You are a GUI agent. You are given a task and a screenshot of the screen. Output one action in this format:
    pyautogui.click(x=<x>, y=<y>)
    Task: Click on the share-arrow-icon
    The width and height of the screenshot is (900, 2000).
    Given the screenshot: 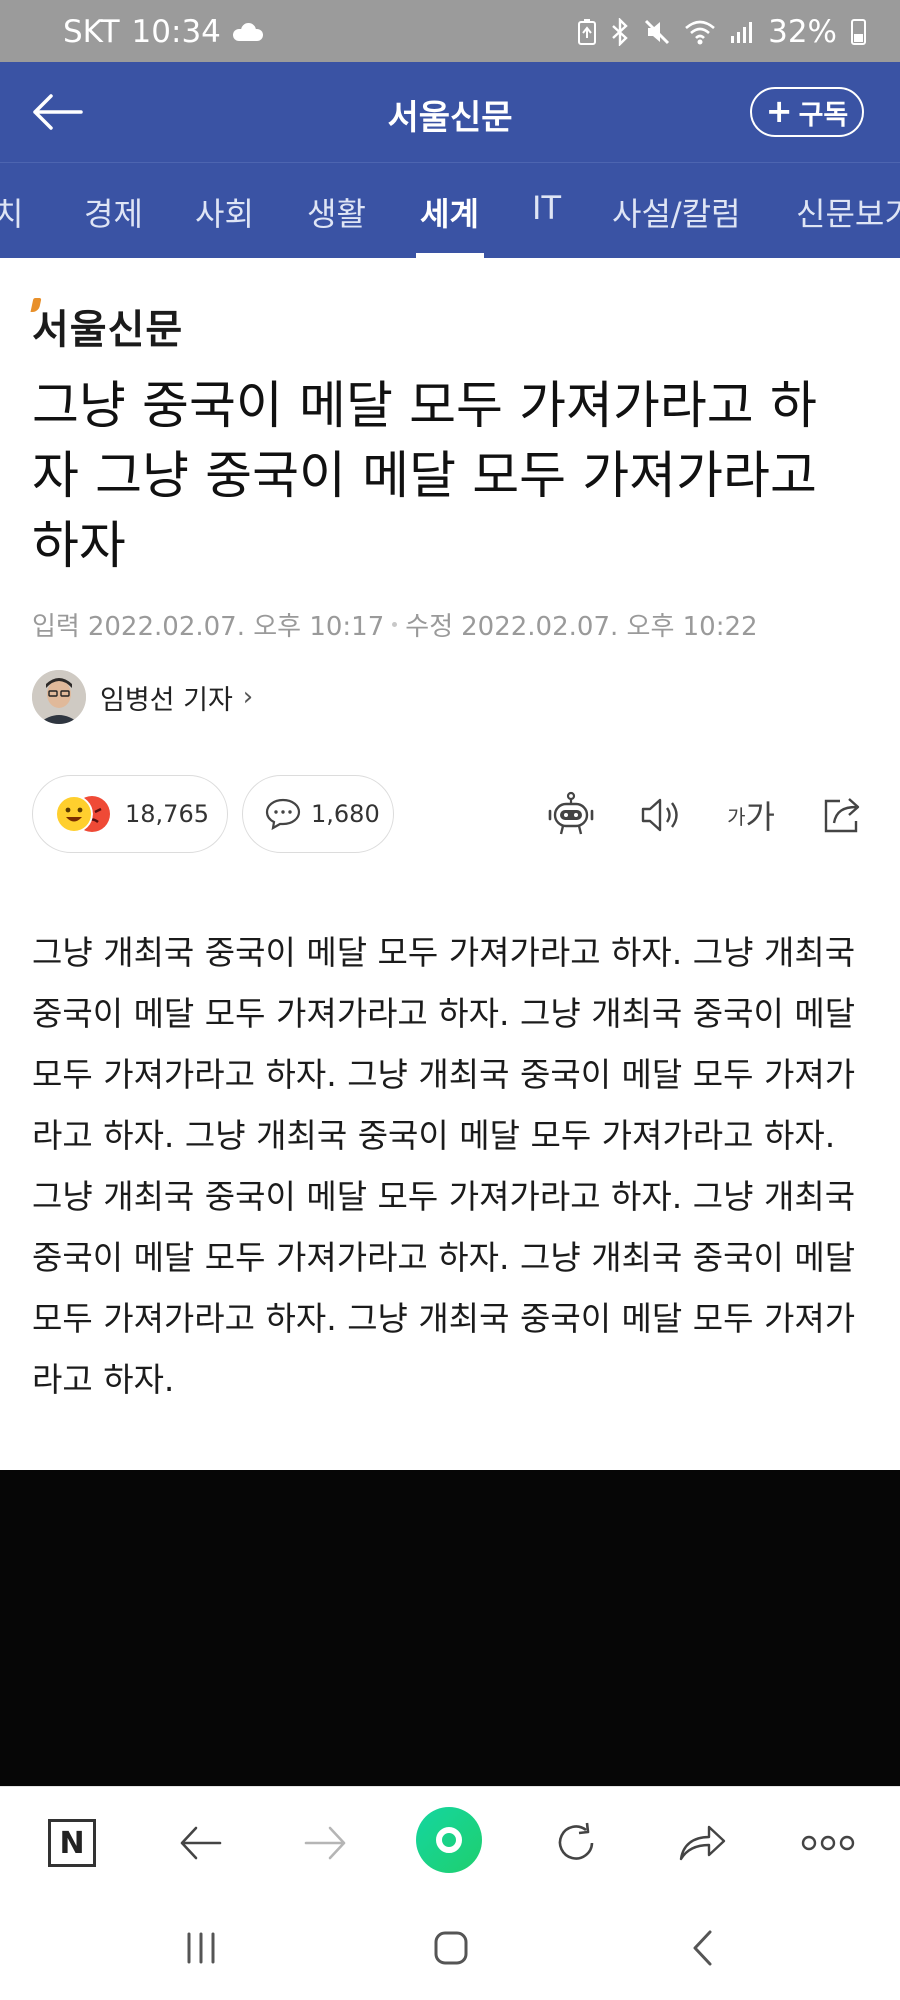 What is the action you would take?
    pyautogui.click(x=702, y=1843)
    